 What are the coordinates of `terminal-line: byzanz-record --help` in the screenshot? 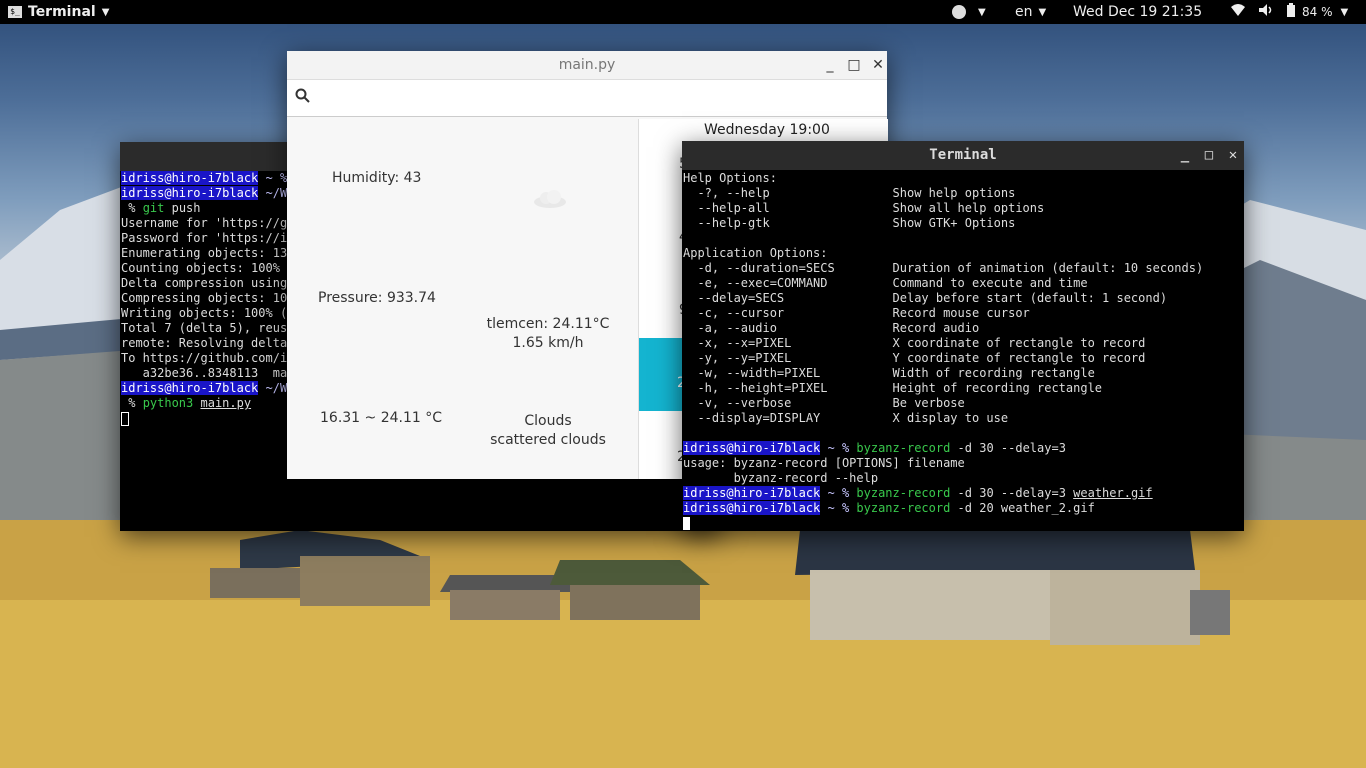 It's located at (963, 478).